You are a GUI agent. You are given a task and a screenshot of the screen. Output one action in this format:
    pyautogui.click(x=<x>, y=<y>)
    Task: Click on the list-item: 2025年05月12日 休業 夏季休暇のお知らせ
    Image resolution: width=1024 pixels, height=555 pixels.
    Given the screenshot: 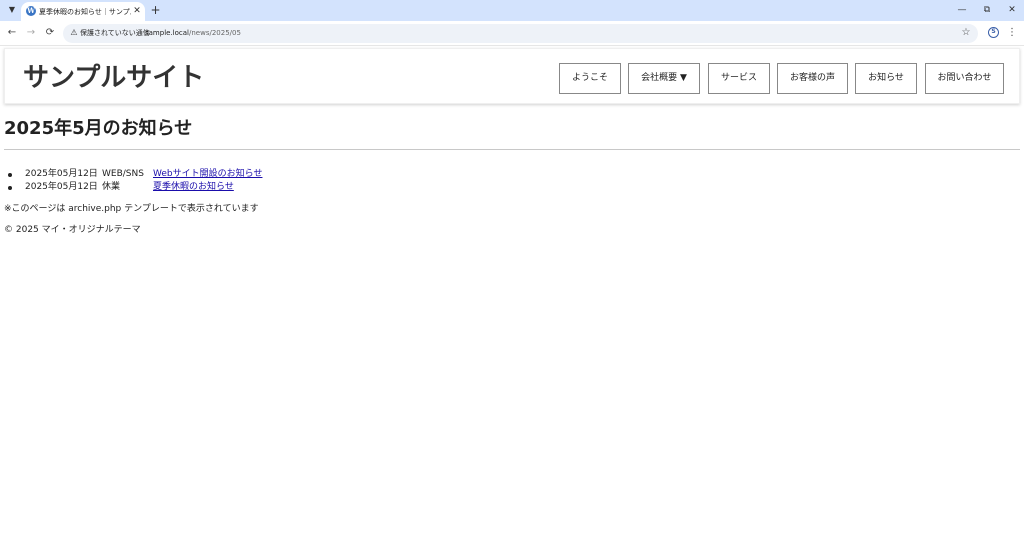 What is the action you would take?
    pyautogui.click(x=216, y=187)
    